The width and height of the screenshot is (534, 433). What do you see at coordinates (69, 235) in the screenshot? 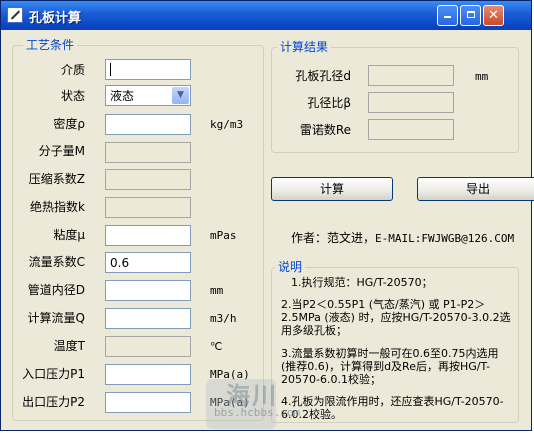
I see `viscosity-label: 粘度μ` at bounding box center [69, 235].